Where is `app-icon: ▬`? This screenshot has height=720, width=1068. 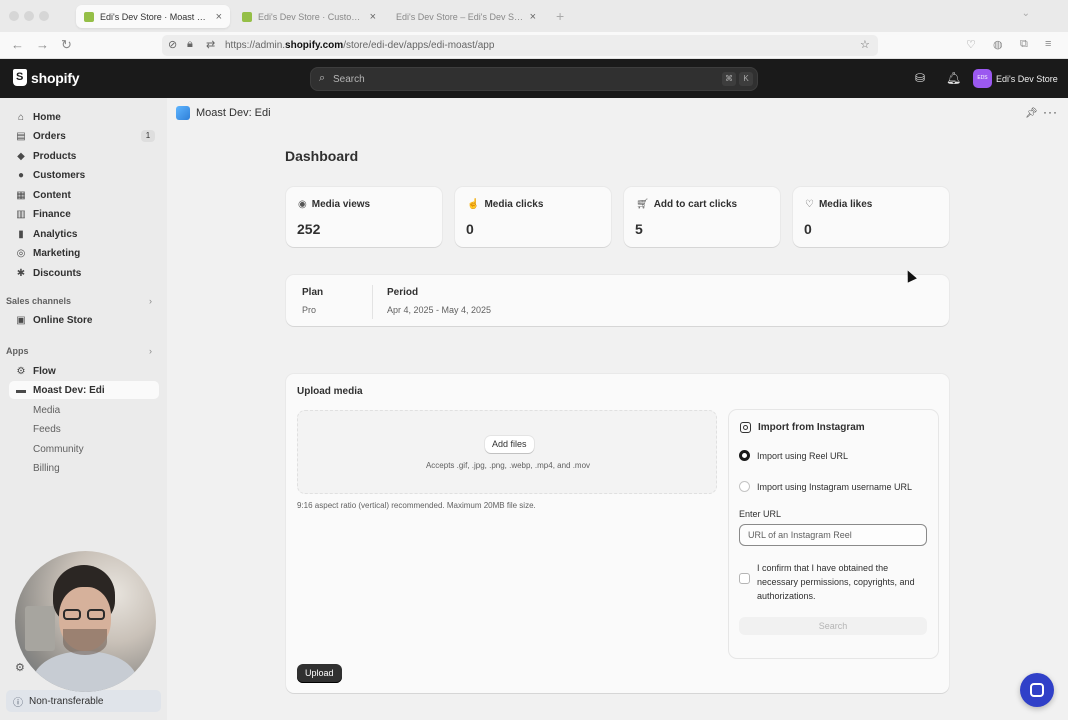
app-icon: ▬ is located at coordinates (21, 390).